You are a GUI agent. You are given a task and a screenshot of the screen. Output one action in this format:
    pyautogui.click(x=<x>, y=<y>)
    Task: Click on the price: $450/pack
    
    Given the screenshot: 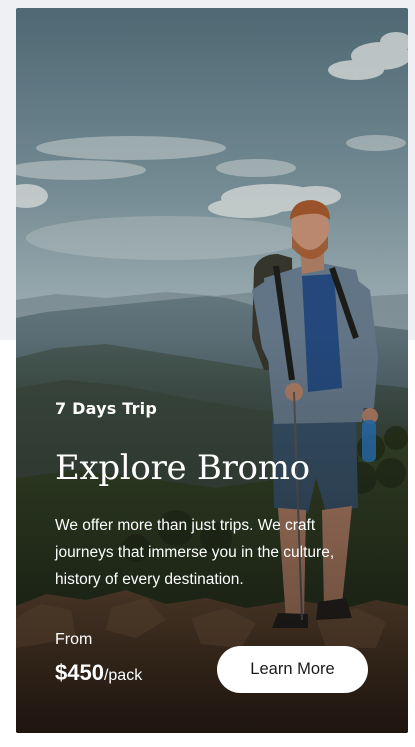 What is the action you would take?
    pyautogui.click(x=98, y=673)
    